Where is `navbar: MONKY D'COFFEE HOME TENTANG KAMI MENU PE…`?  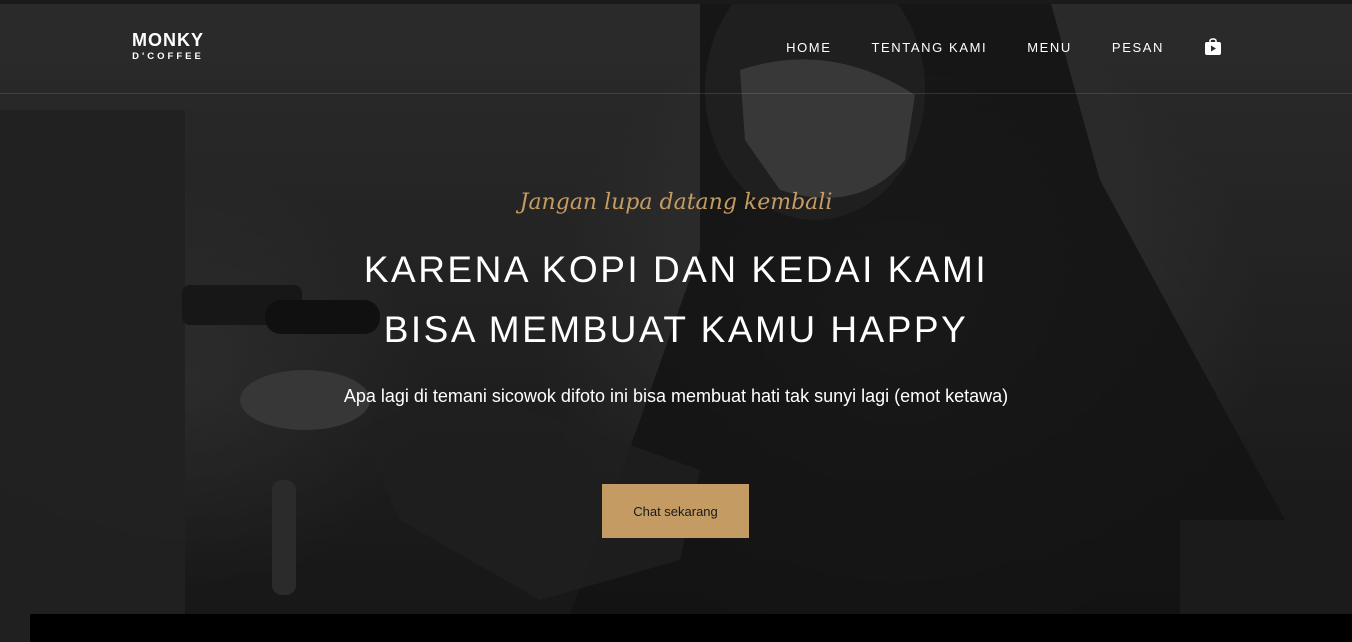
navbar: MONKY D'COFFEE HOME TENTANG KAMI MENU PE… is located at coordinates (676, 49).